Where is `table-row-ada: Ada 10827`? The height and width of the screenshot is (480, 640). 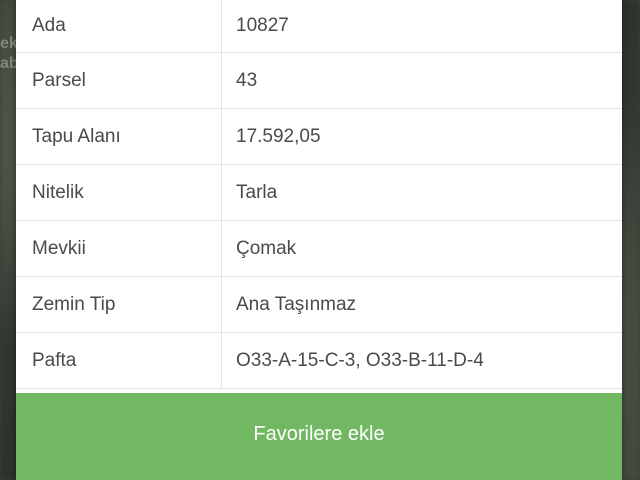
table-row-ada: Ada 10827 is located at coordinates (319, 26).